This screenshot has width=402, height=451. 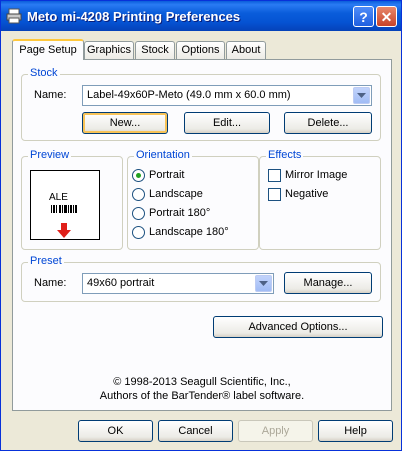 What do you see at coordinates (134, 16) in the screenshot?
I see `window-title: Meto mi-4208 Printing Preferences` at bounding box center [134, 16].